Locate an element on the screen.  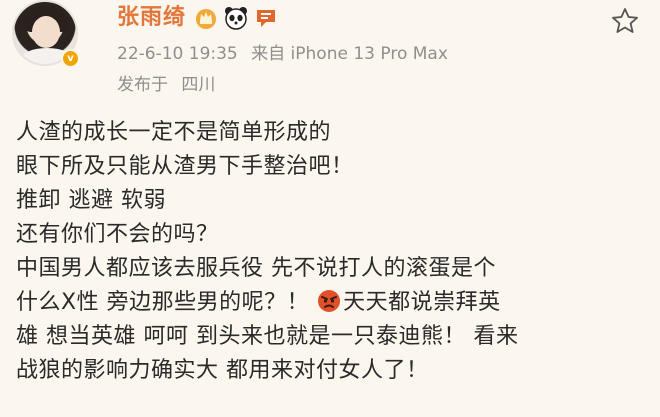
verified-badge-icon: v is located at coordinates (70, 58).